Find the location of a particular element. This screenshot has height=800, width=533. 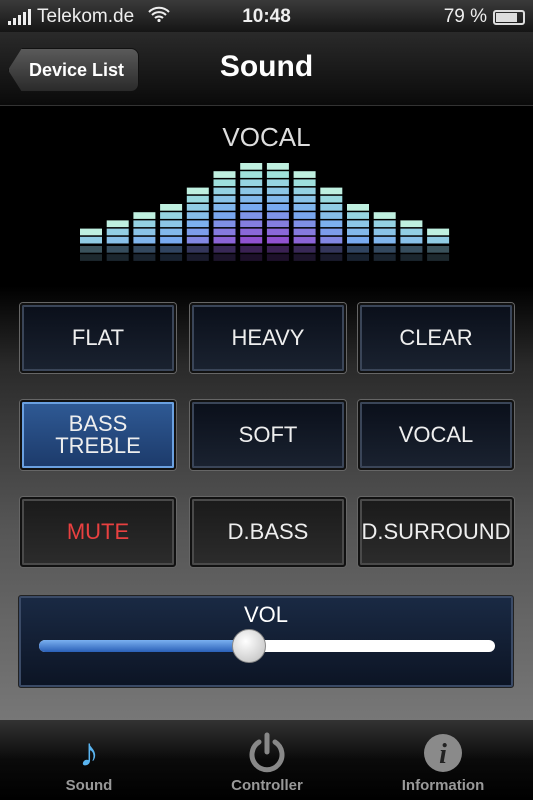

tab-sound: ♪ Sound is located at coordinates (89, 761).